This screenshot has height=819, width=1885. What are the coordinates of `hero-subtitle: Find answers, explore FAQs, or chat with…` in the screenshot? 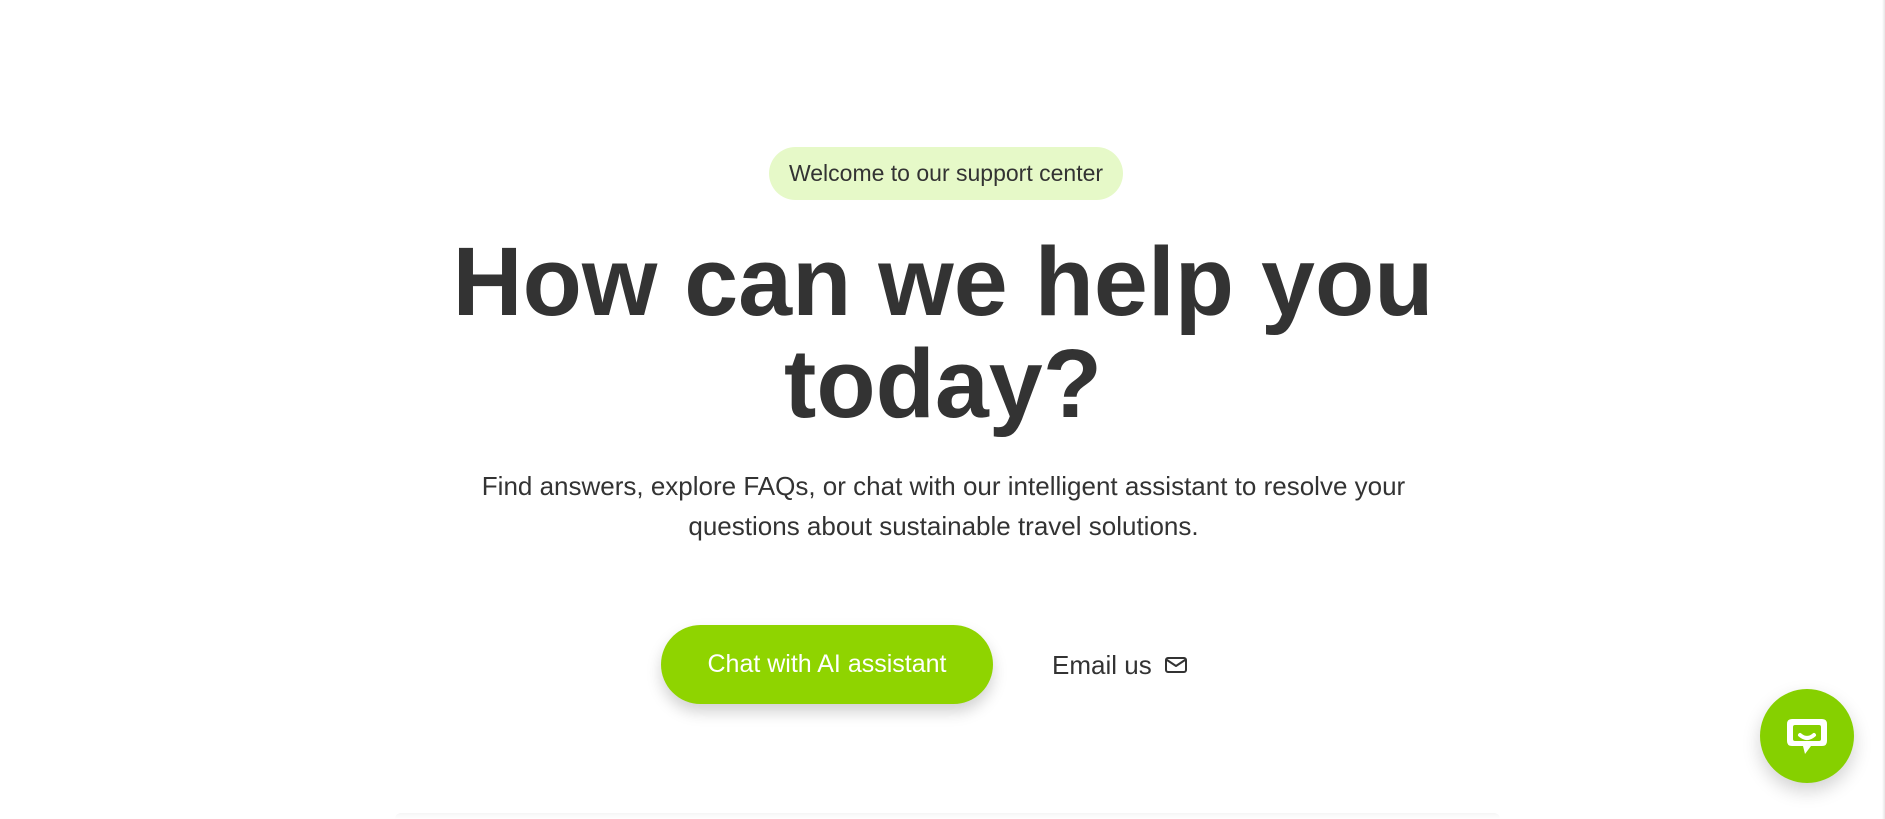 It's located at (943, 506).